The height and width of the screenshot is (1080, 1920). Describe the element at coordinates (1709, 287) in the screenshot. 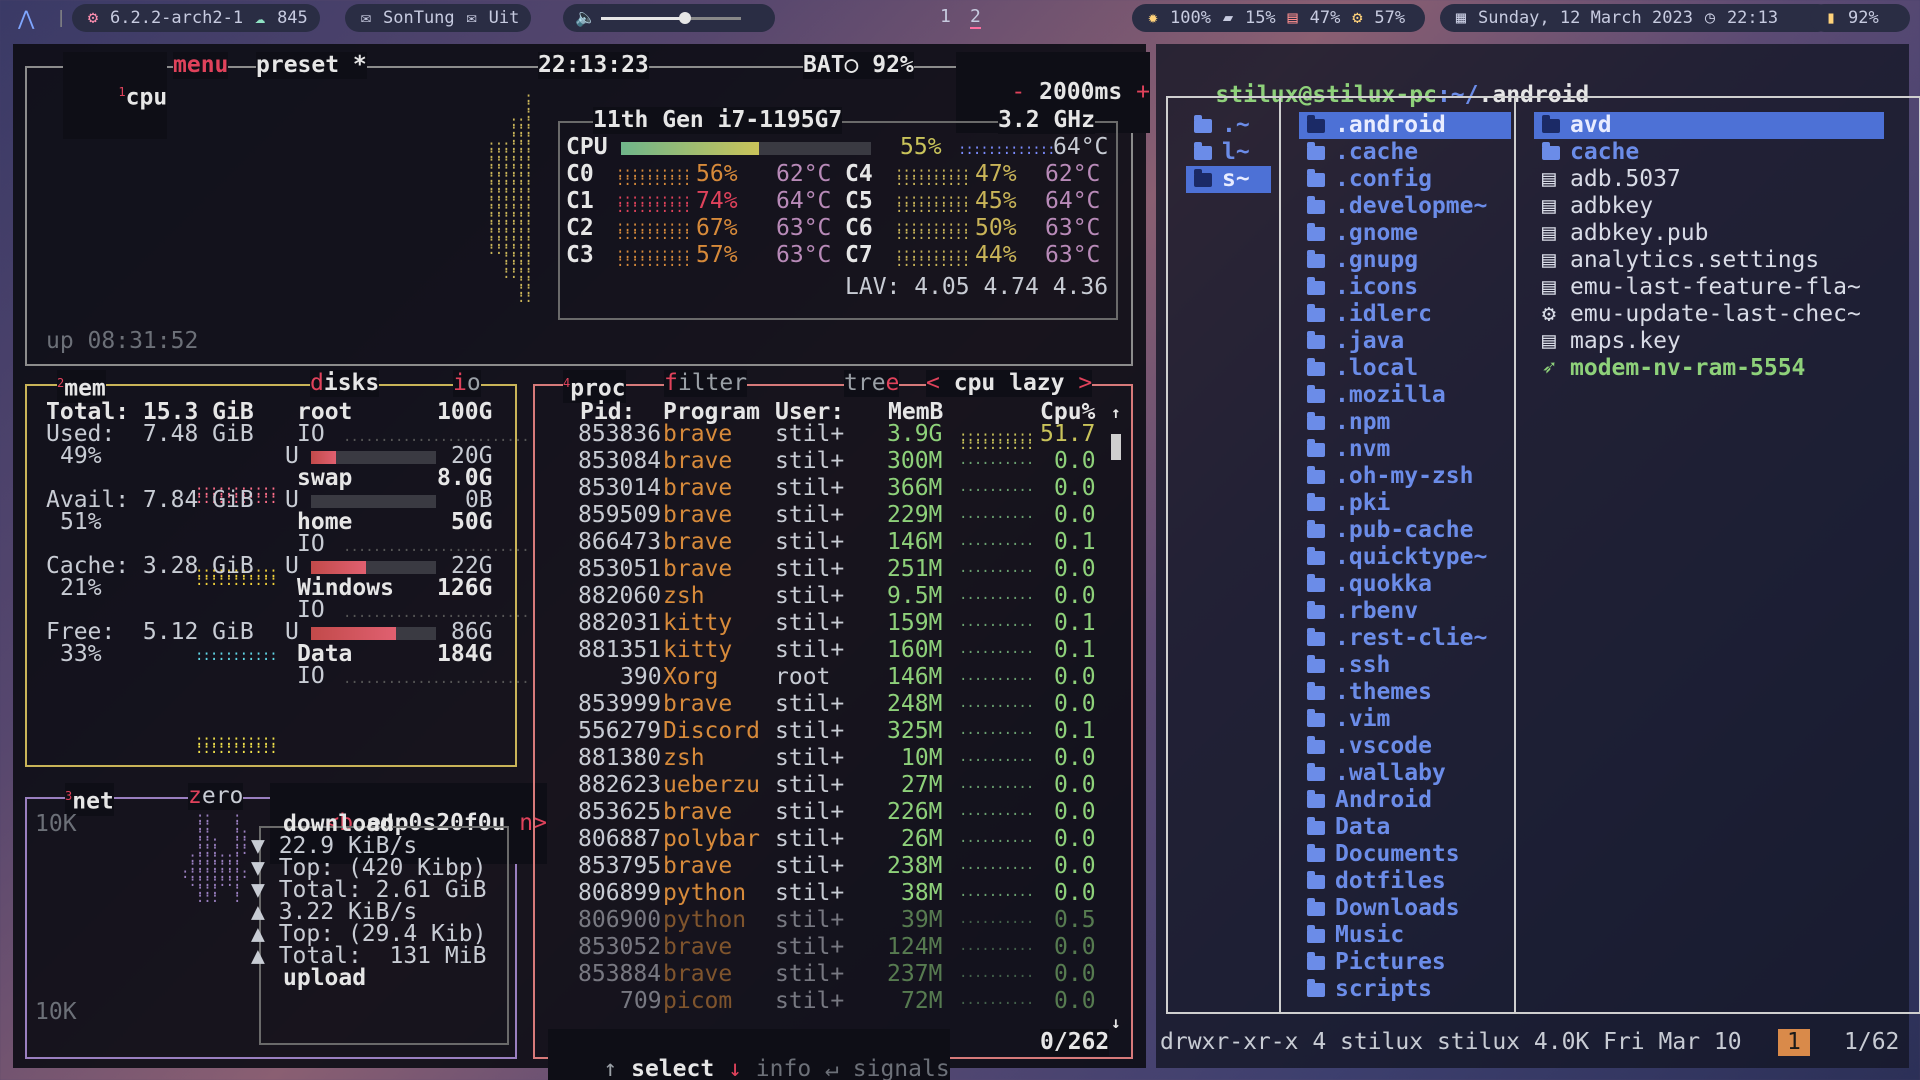

I see `preview-file: ▤ emu-last-feature-fla~` at that location.